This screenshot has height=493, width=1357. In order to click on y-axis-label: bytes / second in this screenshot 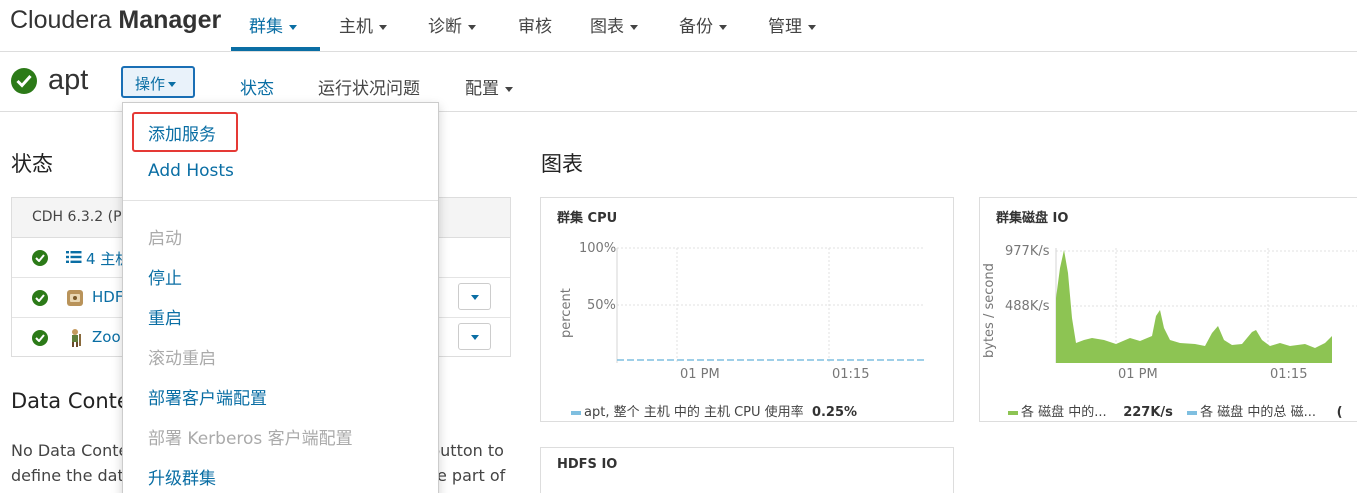, I will do `click(989, 310)`.